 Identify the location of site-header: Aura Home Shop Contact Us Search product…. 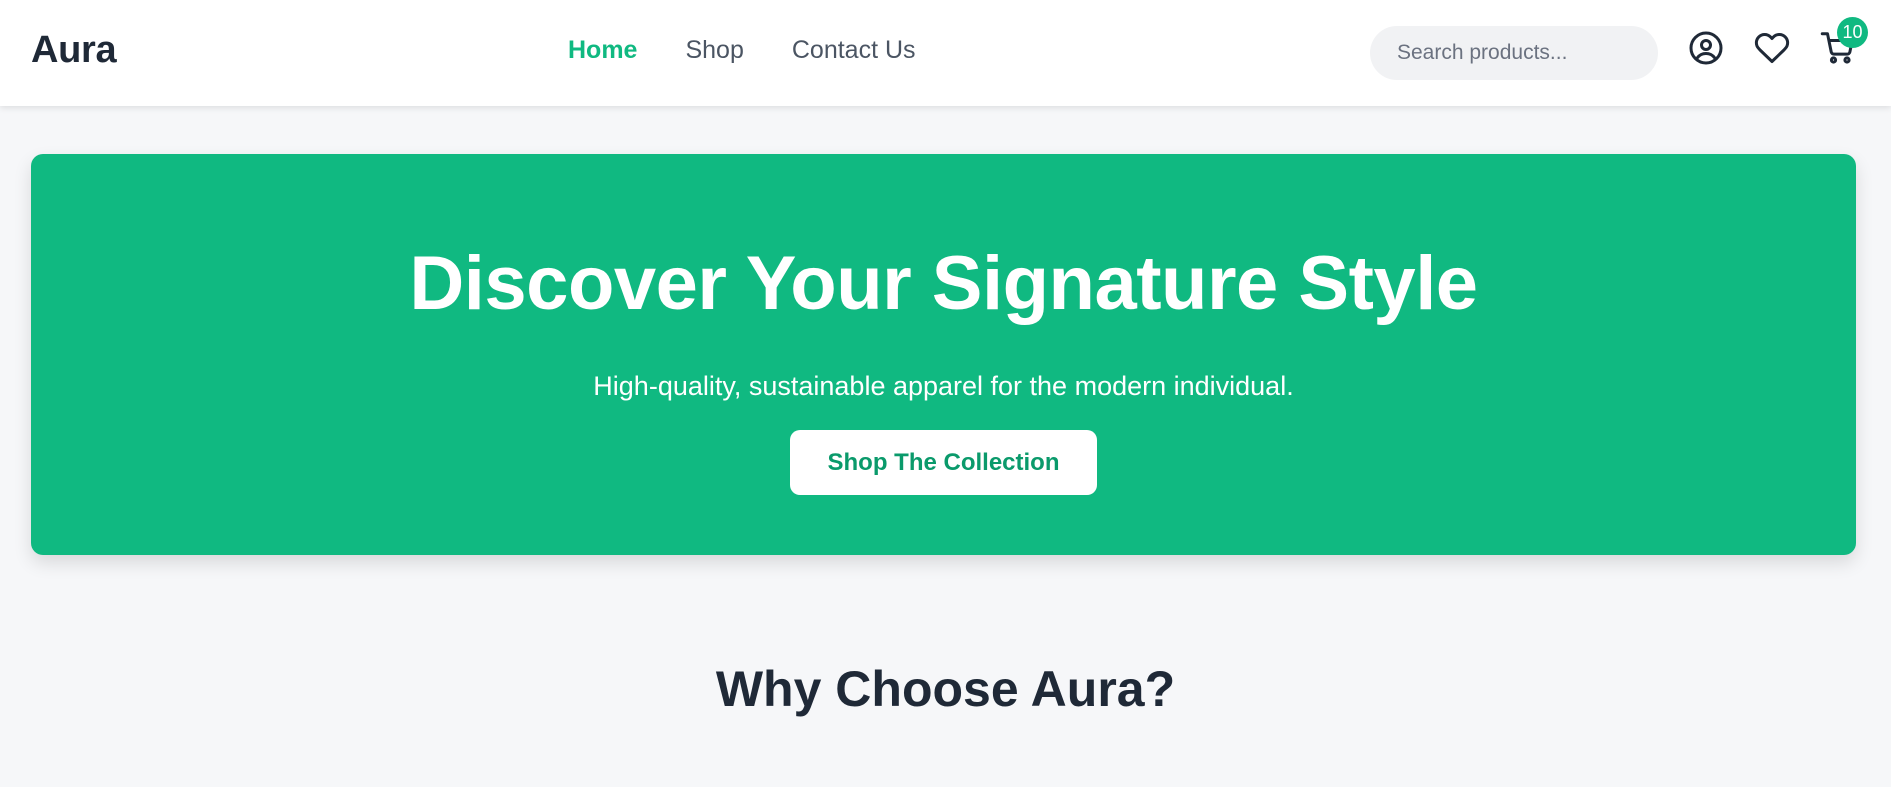
(945, 53).